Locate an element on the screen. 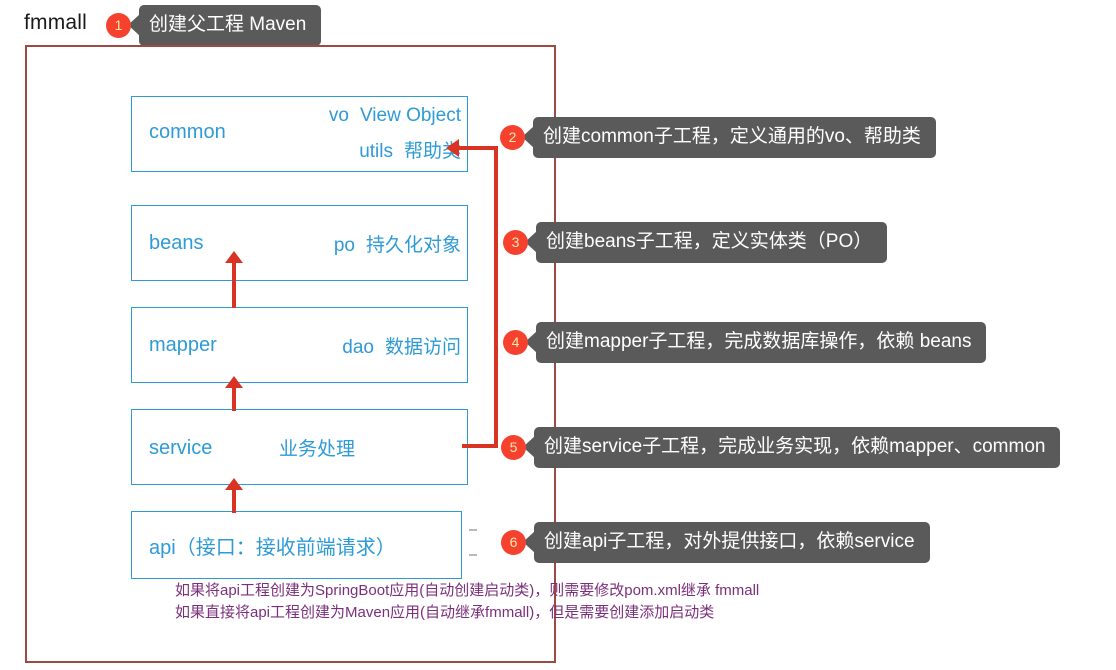  step-badge-1: 1 is located at coordinates (118, 25).